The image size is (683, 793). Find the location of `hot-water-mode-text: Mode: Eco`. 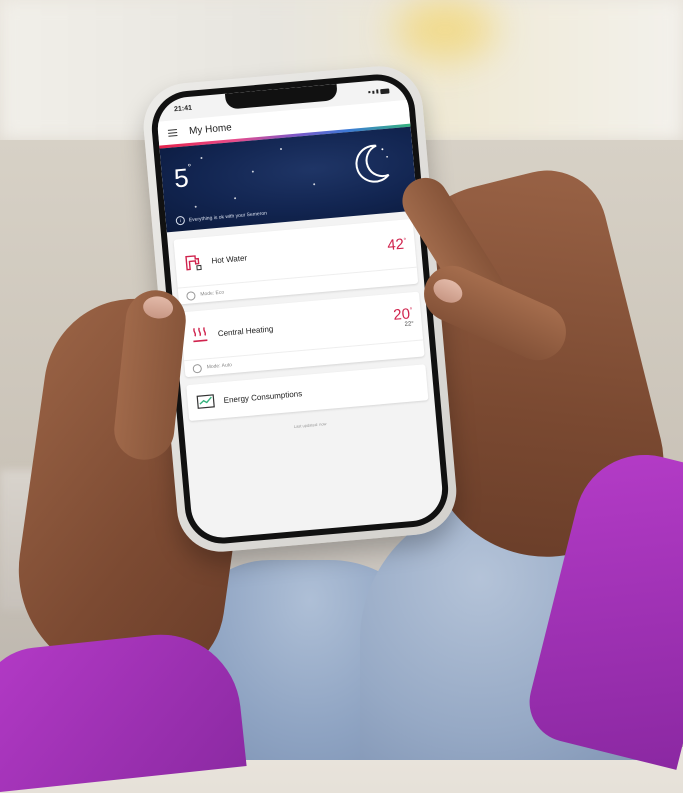

hot-water-mode-text: Mode: Eco is located at coordinates (212, 293).